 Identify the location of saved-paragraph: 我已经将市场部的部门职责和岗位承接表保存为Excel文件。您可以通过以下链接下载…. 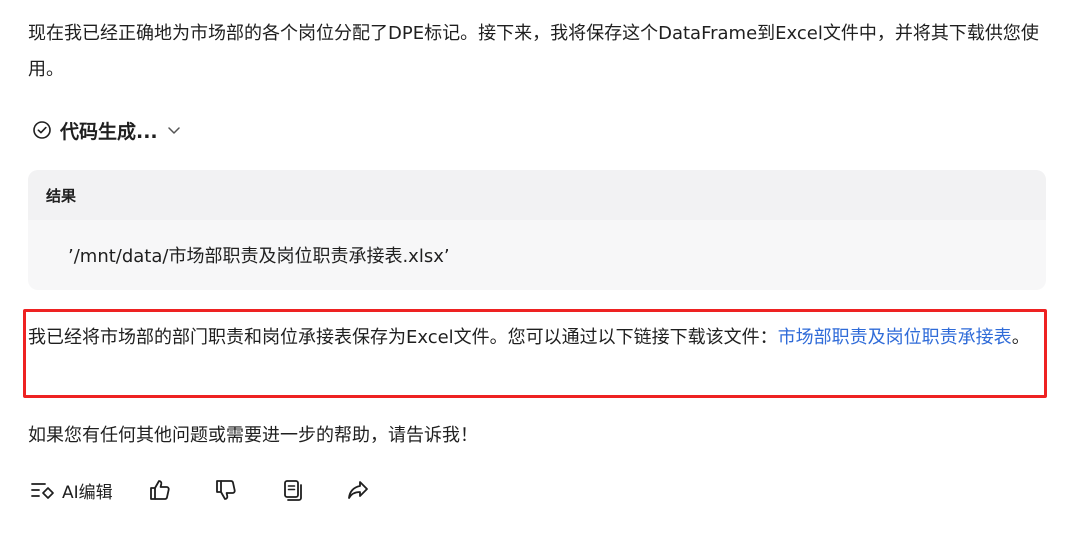
(536, 338).